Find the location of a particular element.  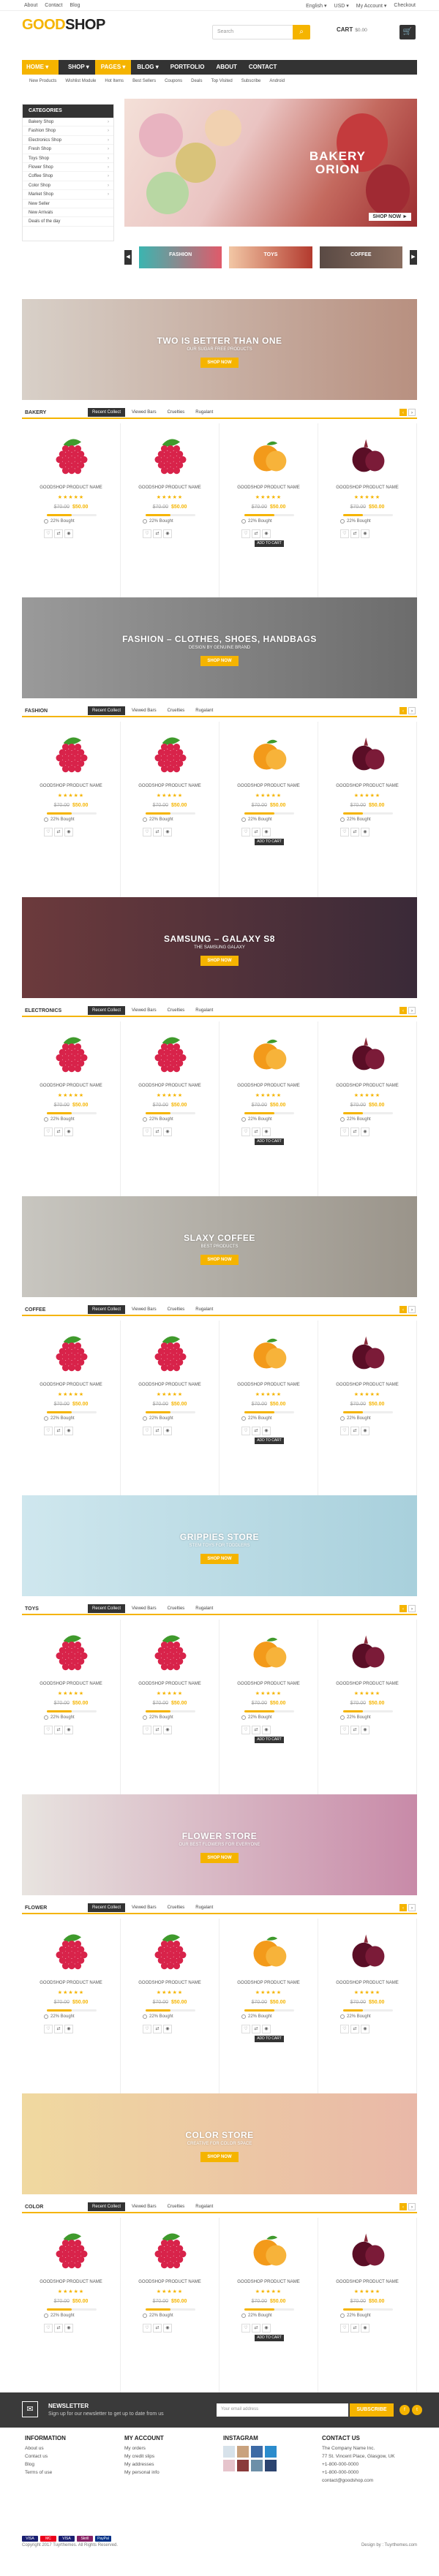

nav-blog: BLOG ▾ is located at coordinates (147, 67).